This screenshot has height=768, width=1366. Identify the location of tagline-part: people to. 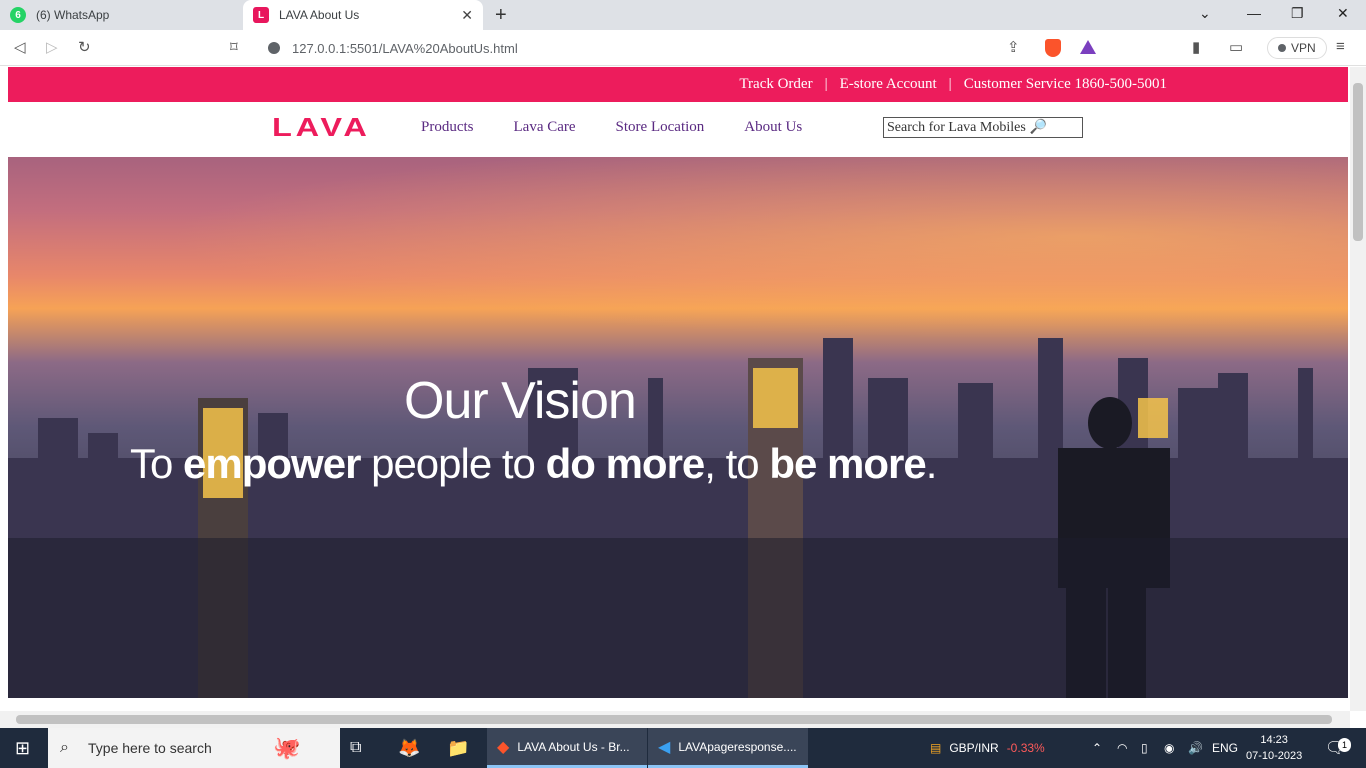
(453, 463).